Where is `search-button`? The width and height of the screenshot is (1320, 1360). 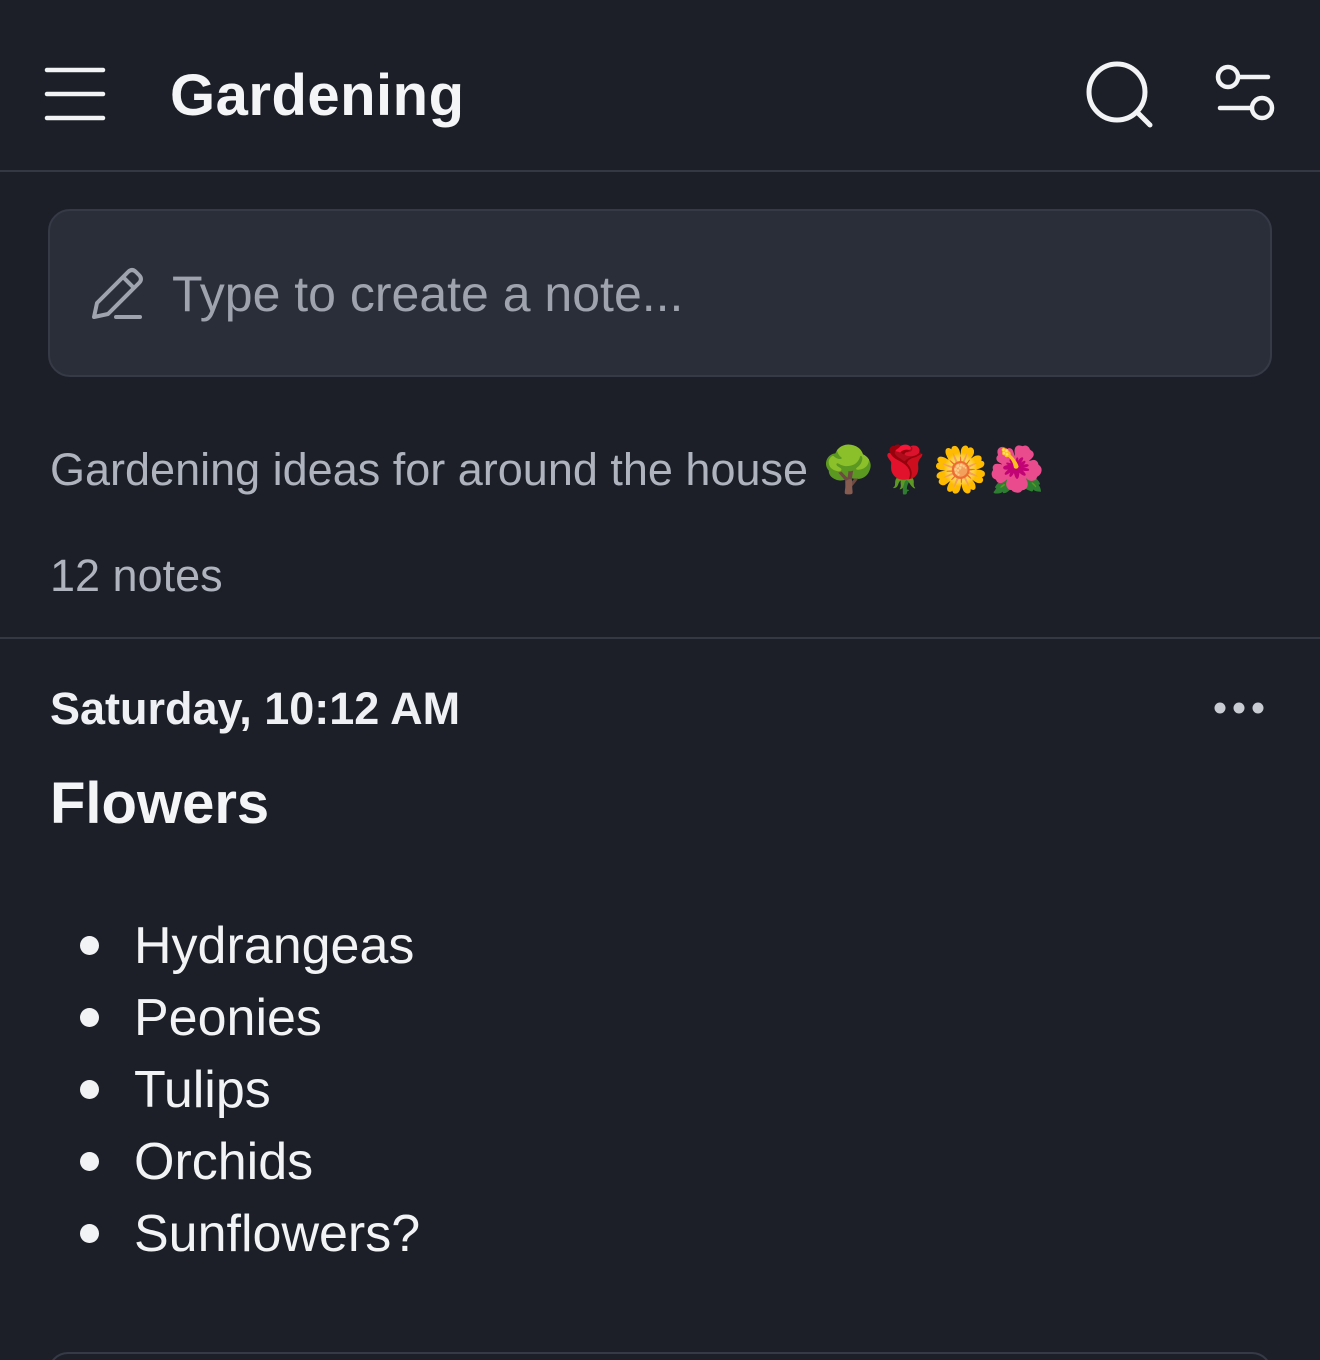
search-button is located at coordinates (1120, 96).